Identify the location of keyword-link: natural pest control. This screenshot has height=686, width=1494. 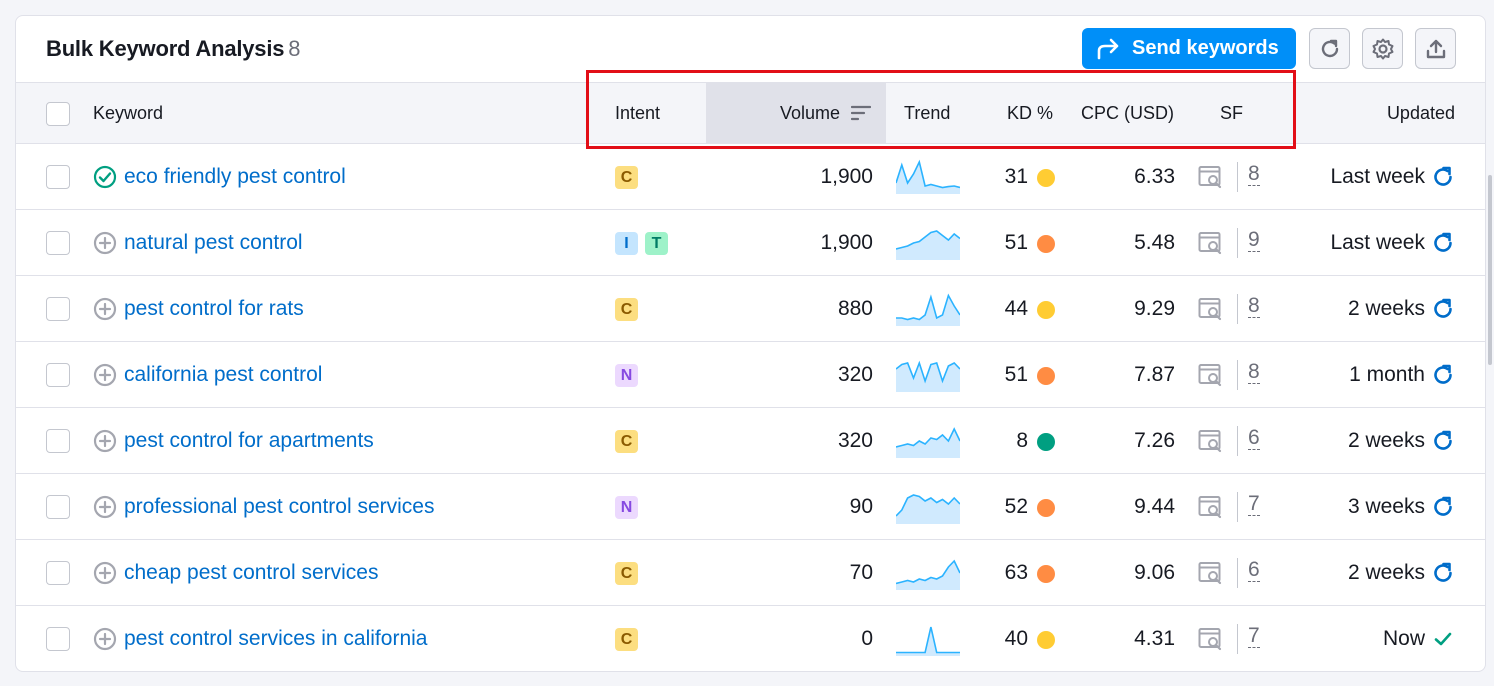
(213, 243).